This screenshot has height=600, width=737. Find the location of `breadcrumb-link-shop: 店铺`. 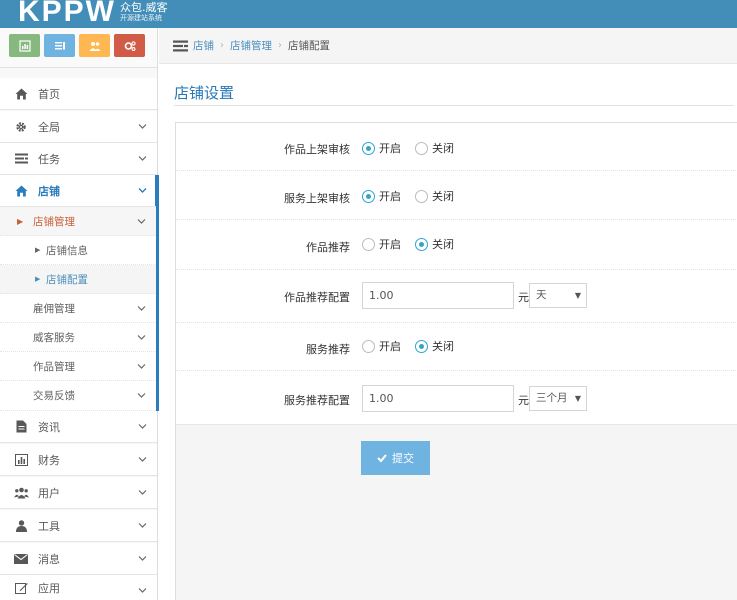

breadcrumb-link-shop: 店铺 is located at coordinates (203, 45).